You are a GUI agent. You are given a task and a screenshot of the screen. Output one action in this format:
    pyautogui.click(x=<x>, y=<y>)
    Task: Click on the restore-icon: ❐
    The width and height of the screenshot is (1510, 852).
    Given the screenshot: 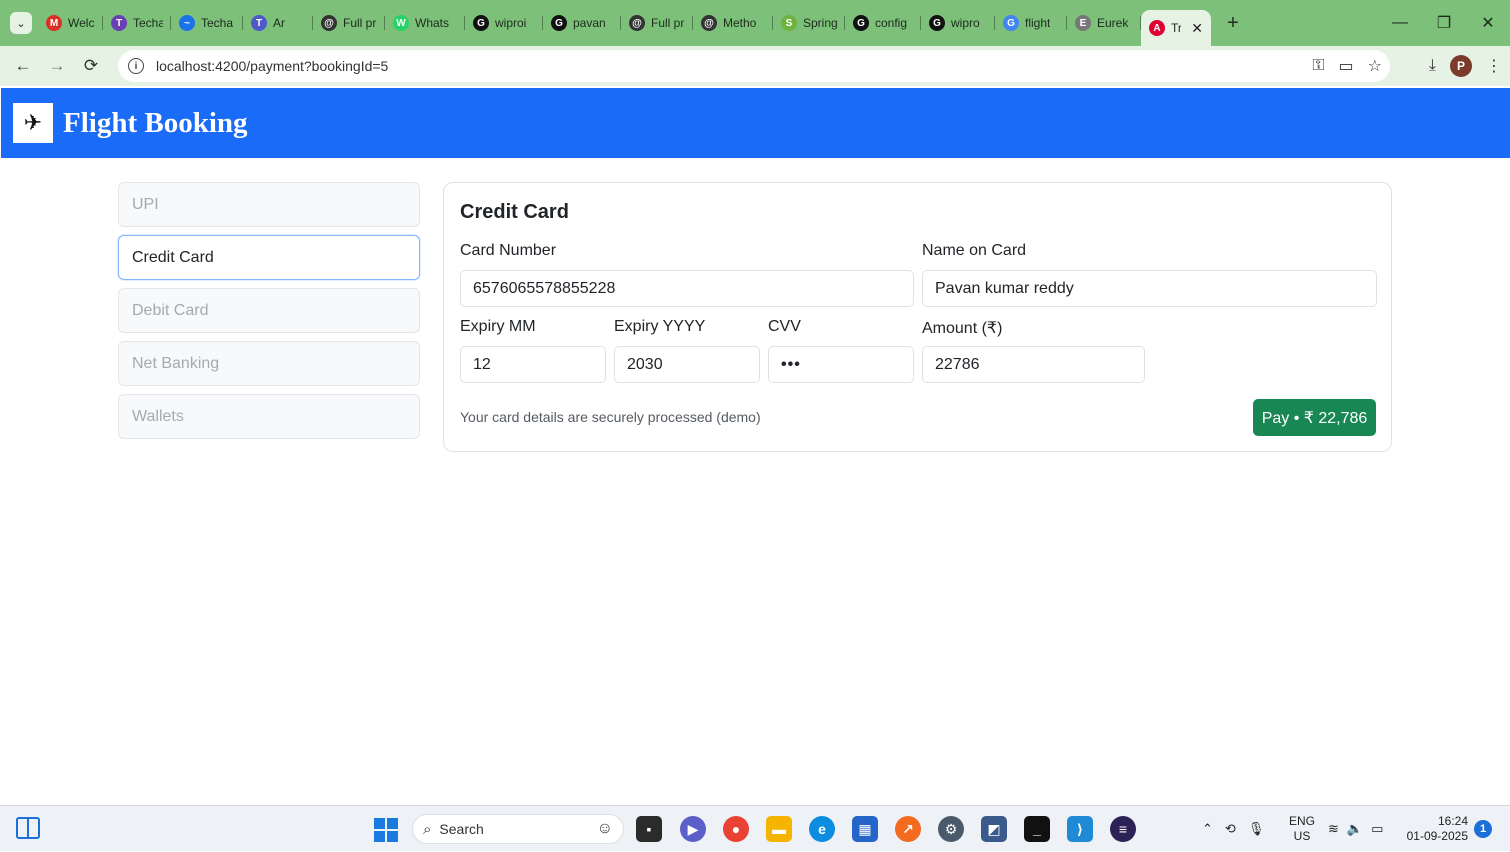 What is the action you would take?
    pyautogui.click(x=1444, y=23)
    